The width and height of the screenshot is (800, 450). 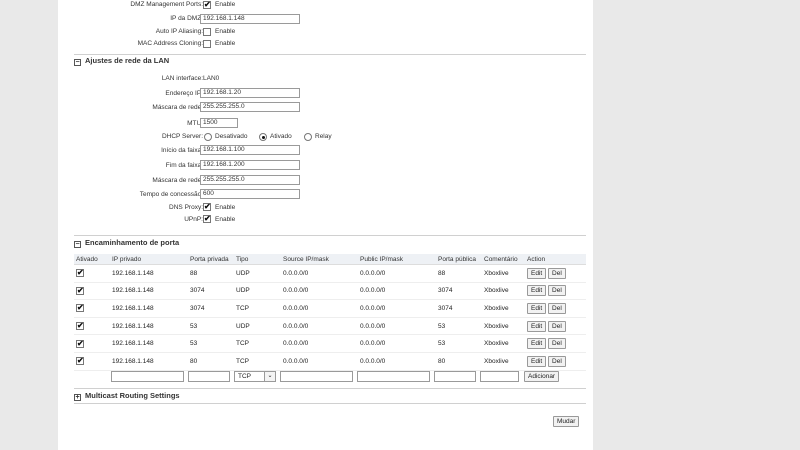 What do you see at coordinates (250, 19) in the screenshot?
I see `dmz-ip-input: 192.168.1.148` at bounding box center [250, 19].